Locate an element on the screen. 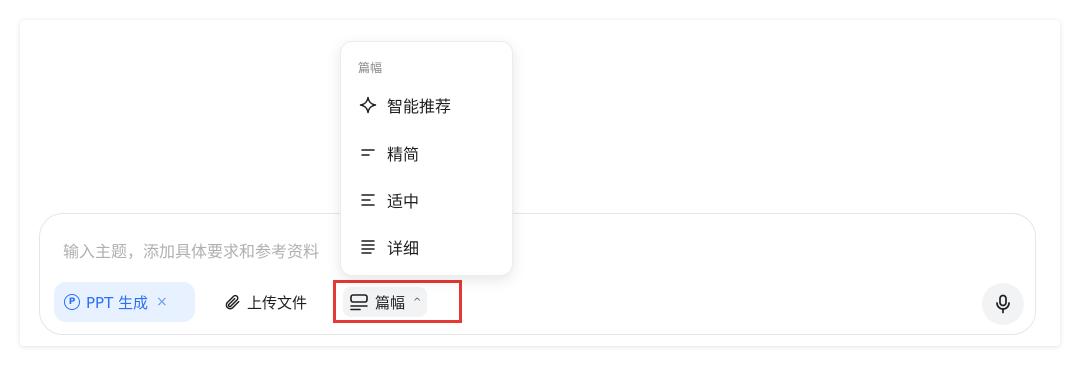 The width and height of the screenshot is (1080, 368). length-dropdown-menu: 篇幅 智能推荐 精简 适中 详细 is located at coordinates (426, 158).